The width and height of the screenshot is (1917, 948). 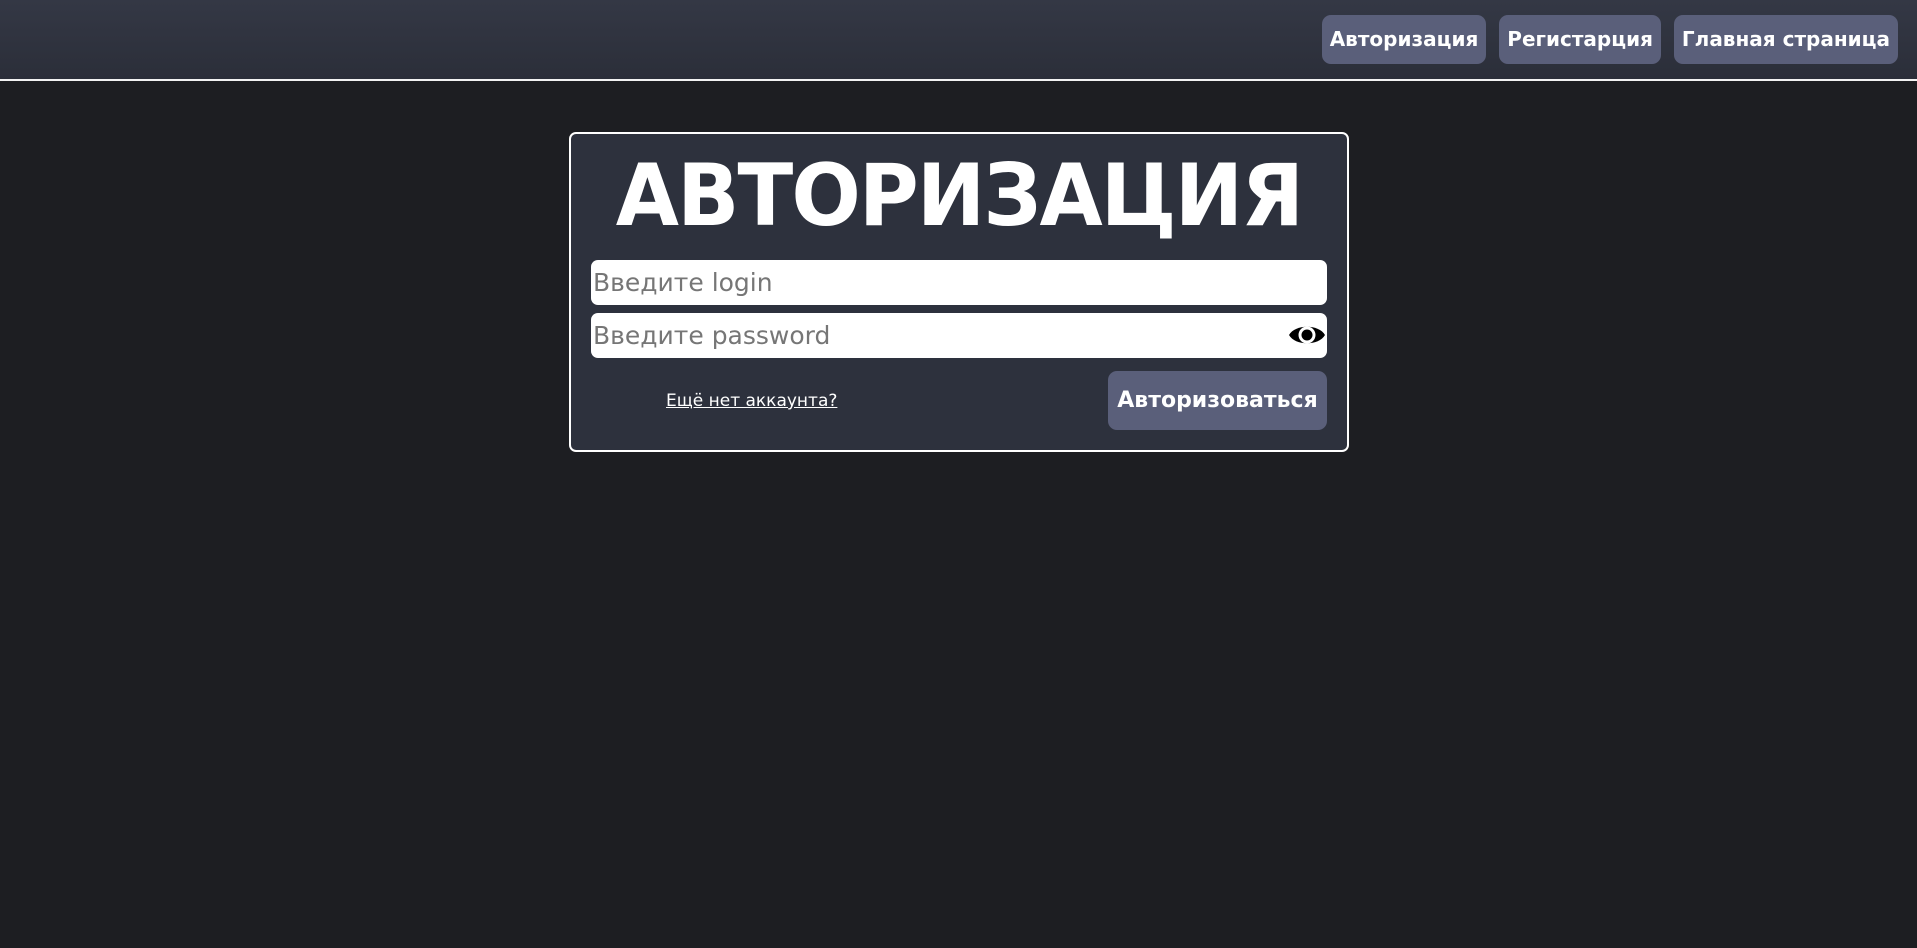 I want to click on password-field-container, so click(x=959, y=335).